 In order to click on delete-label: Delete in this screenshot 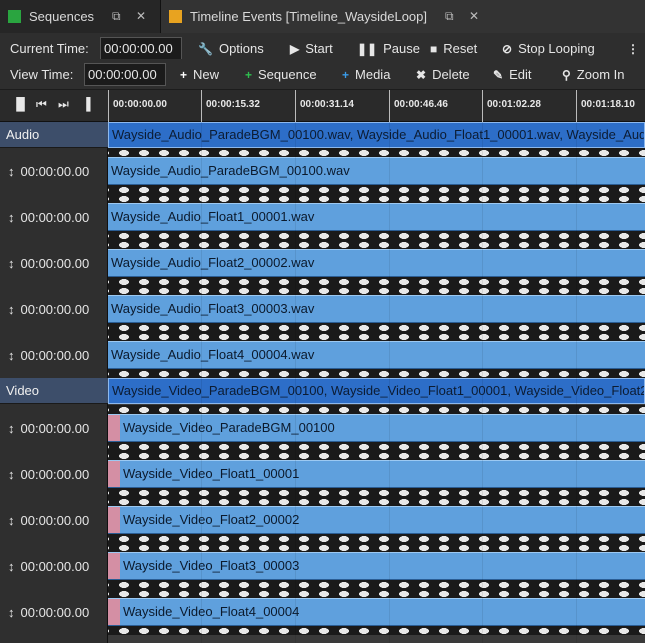, I will do `click(451, 74)`.